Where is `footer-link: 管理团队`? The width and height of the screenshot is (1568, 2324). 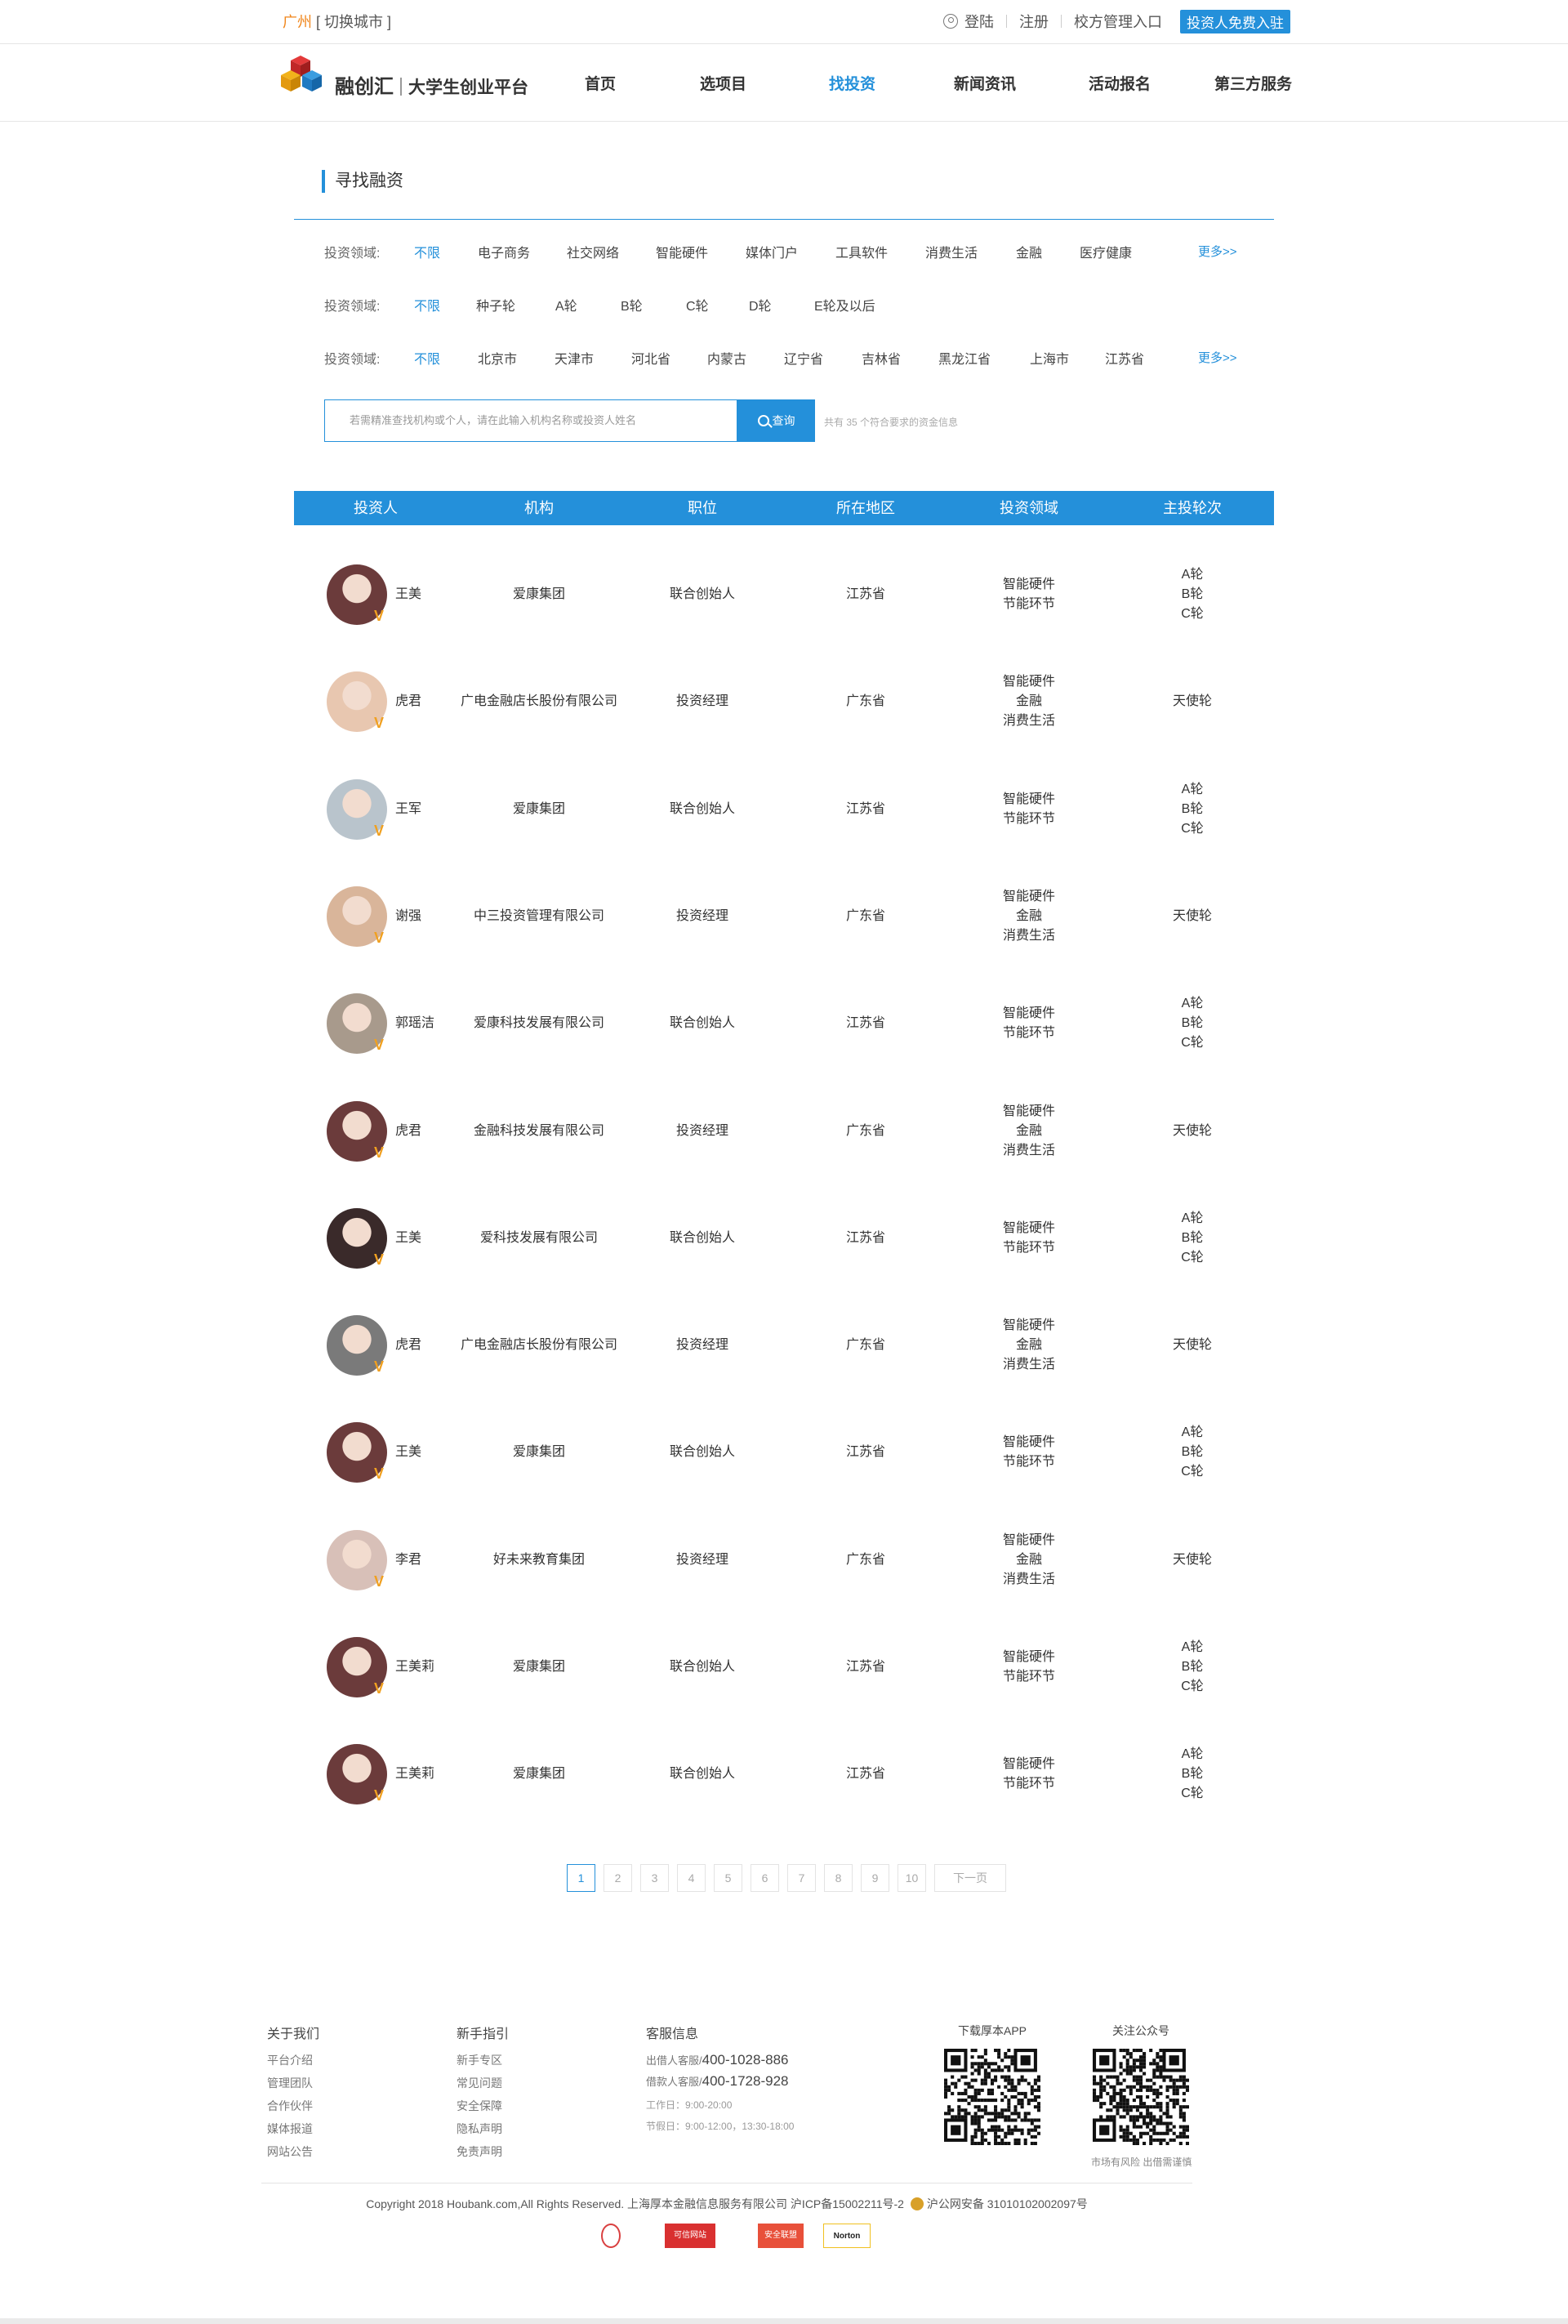 footer-link: 管理团队 is located at coordinates (290, 2083).